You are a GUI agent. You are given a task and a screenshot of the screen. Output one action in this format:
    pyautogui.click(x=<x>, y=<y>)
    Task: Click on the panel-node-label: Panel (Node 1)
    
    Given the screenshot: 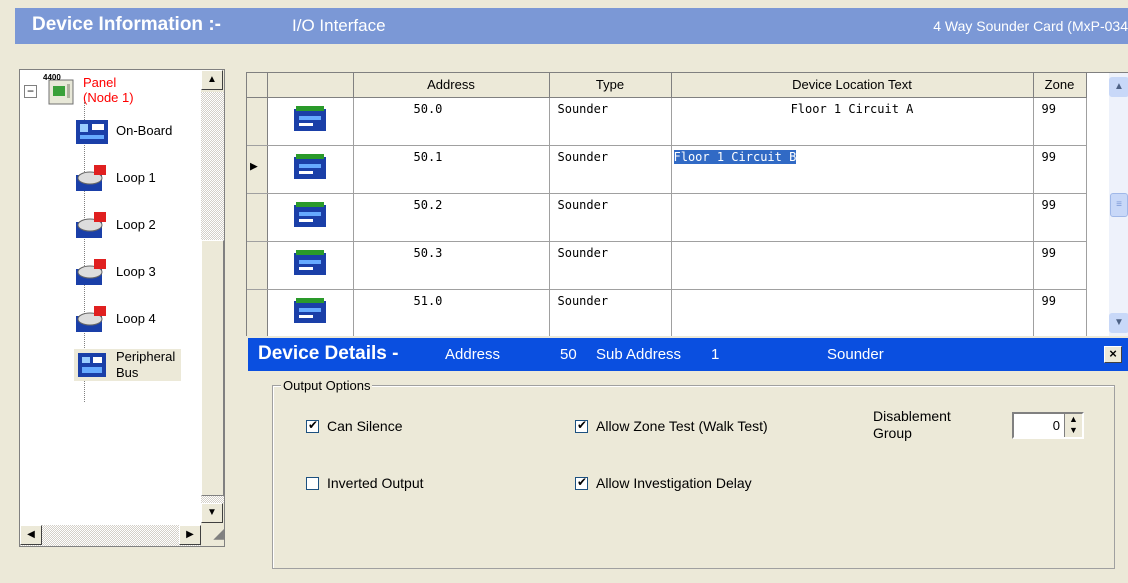 What is the action you would take?
    pyautogui.click(x=108, y=90)
    